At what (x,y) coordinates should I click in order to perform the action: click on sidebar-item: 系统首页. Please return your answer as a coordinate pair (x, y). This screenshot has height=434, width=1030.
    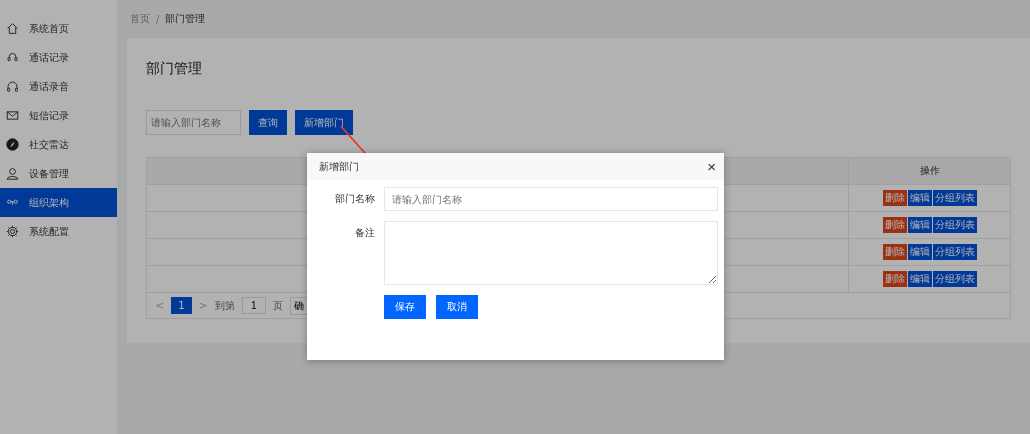
    Looking at the image, I should click on (58, 28).